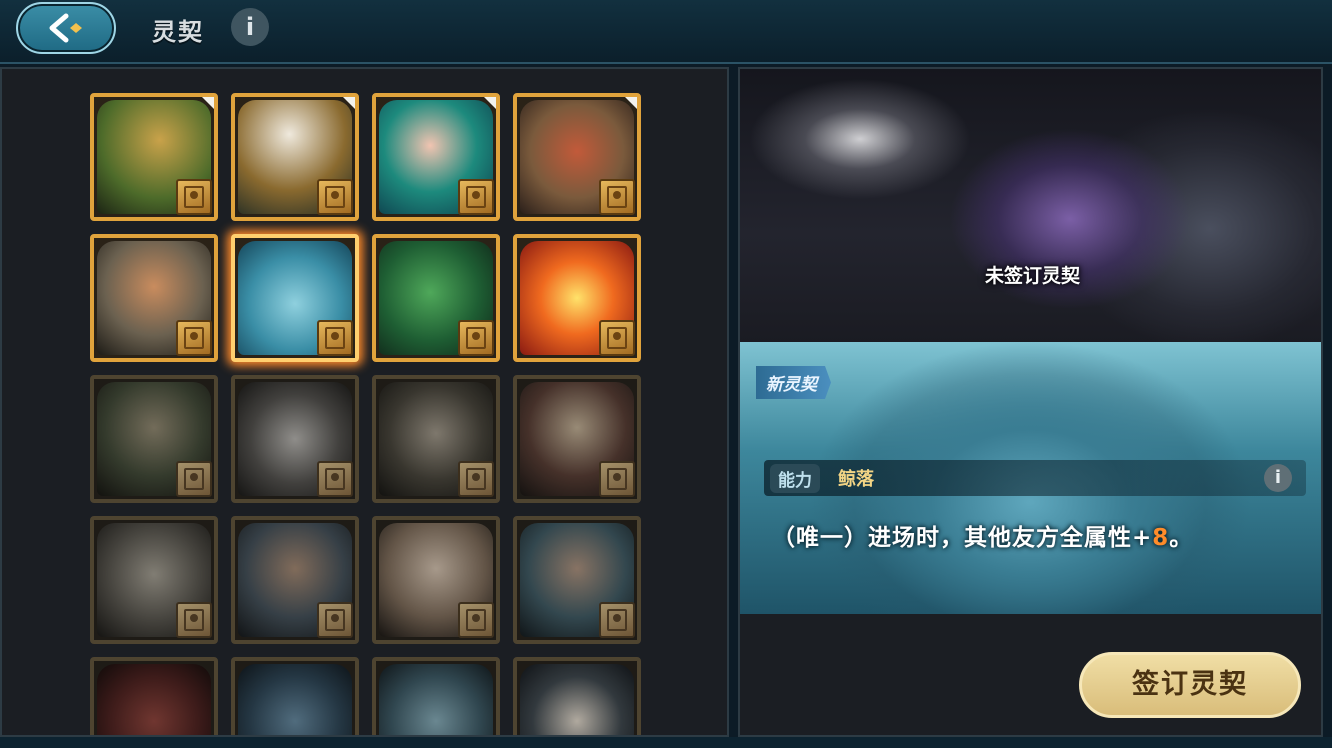 This screenshot has width=1332, height=748. Describe the element at coordinates (1278, 478) in the screenshot. I see `ability-info-icon: i` at that location.